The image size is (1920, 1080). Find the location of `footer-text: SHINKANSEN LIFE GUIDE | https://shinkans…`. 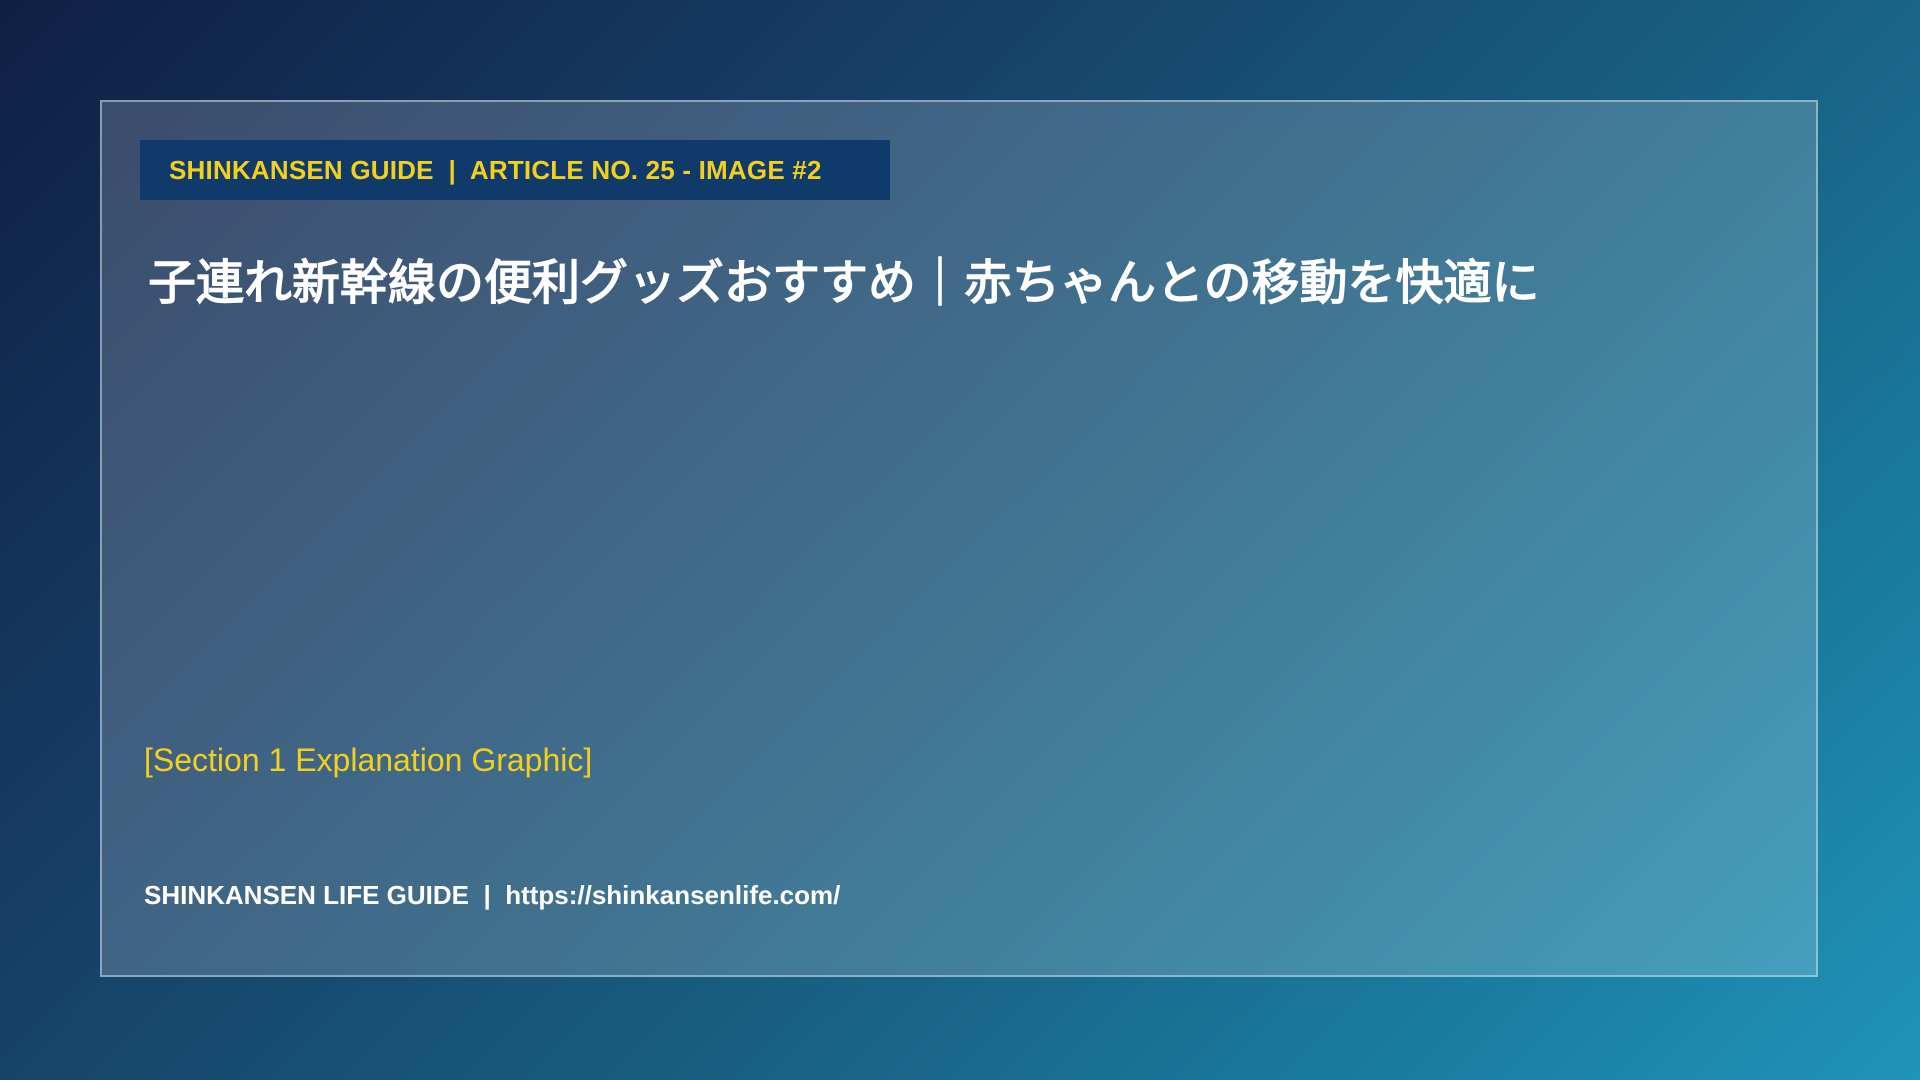

footer-text: SHINKANSEN LIFE GUIDE | https://shinkans… is located at coordinates (492, 895).